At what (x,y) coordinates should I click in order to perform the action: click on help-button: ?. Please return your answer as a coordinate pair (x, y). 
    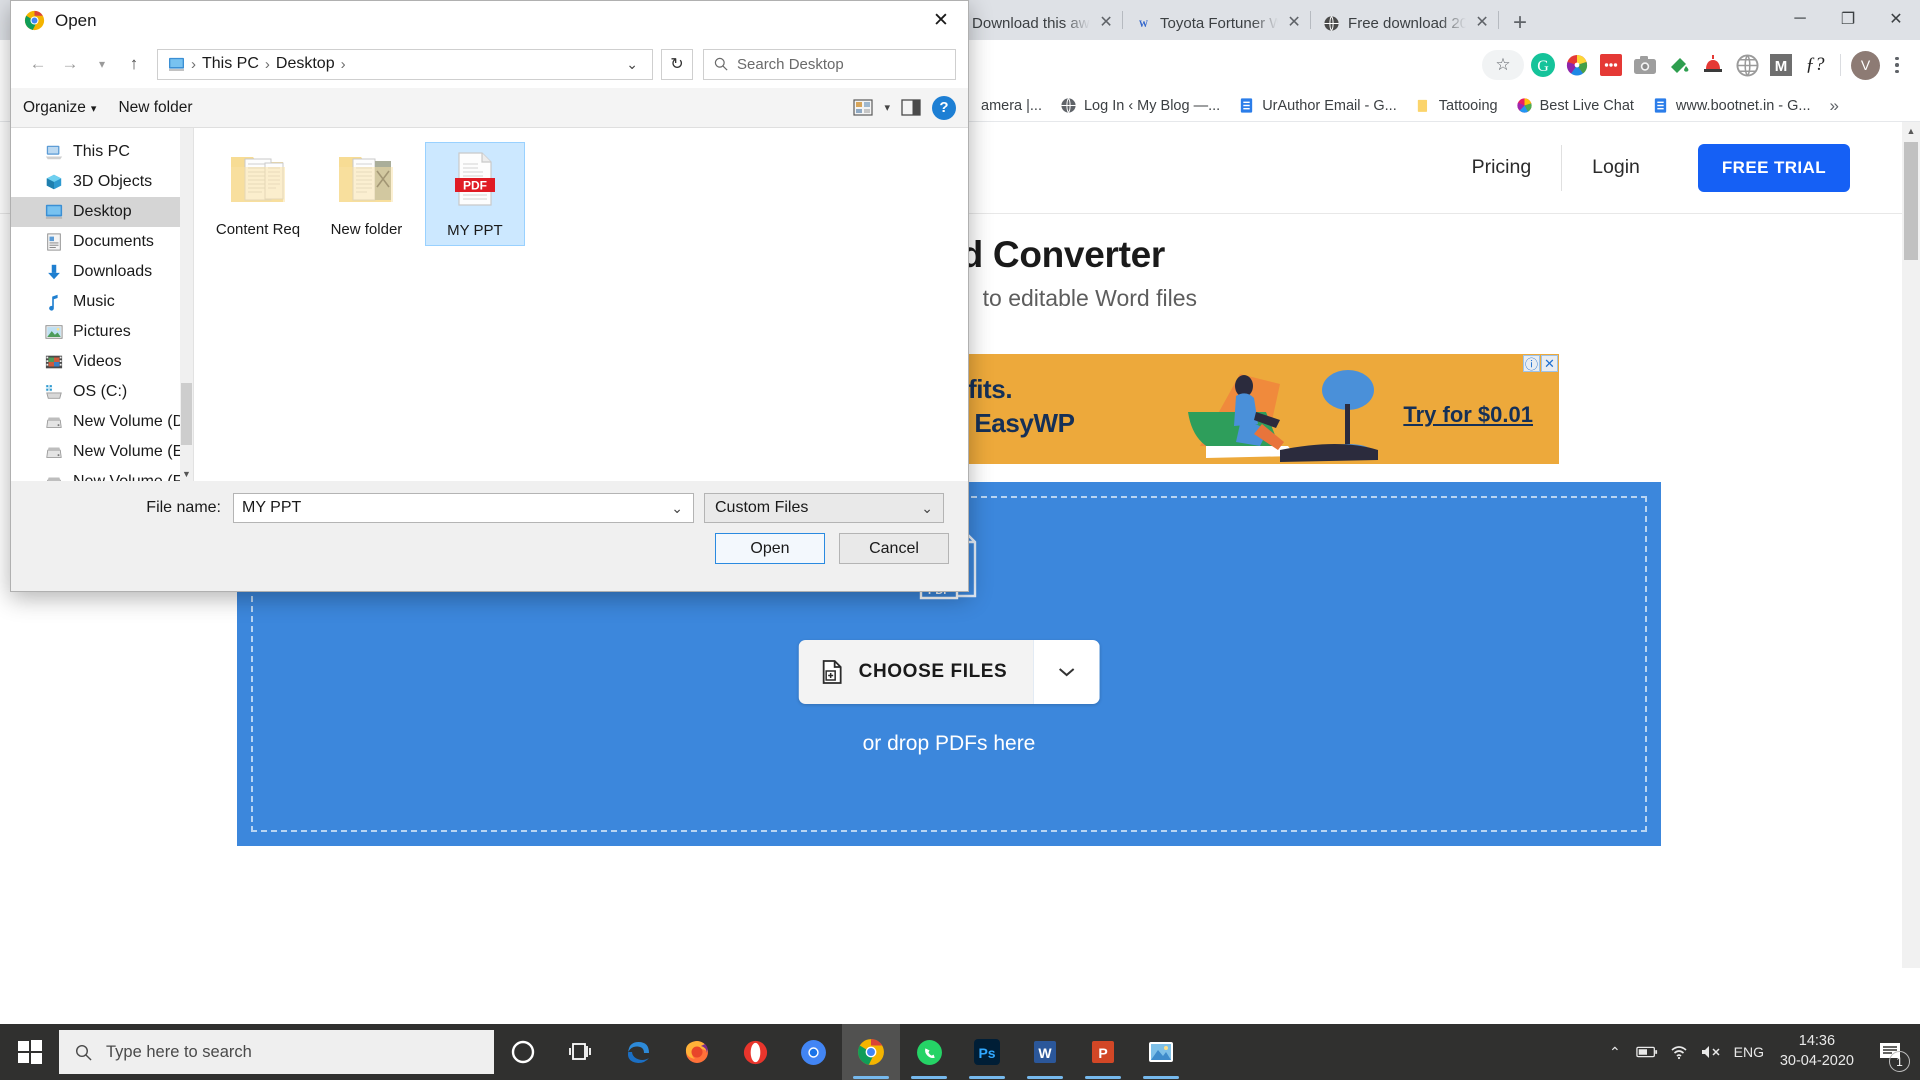
    Looking at the image, I should click on (944, 107).